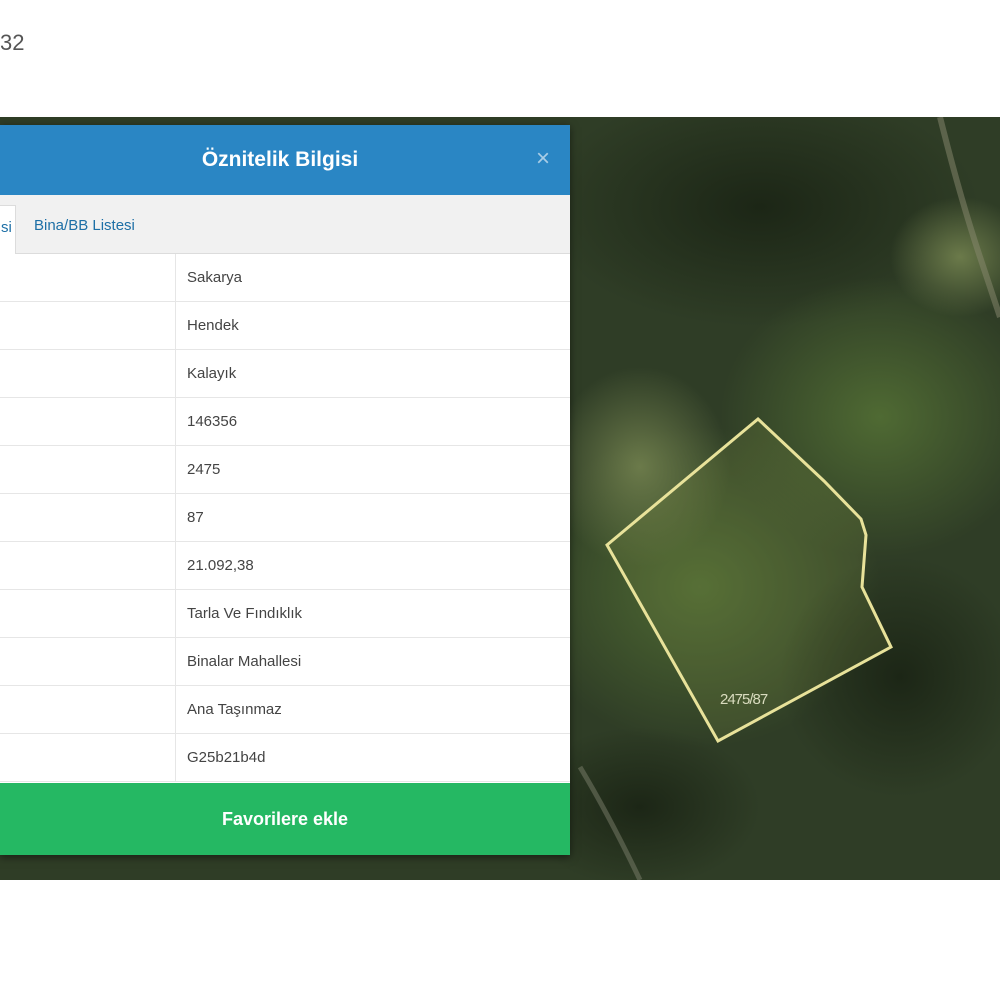 The width and height of the screenshot is (1000, 1000). Describe the element at coordinates (280, 159) in the screenshot. I see `dialog-title: Öznitelik Bilgisi` at that location.